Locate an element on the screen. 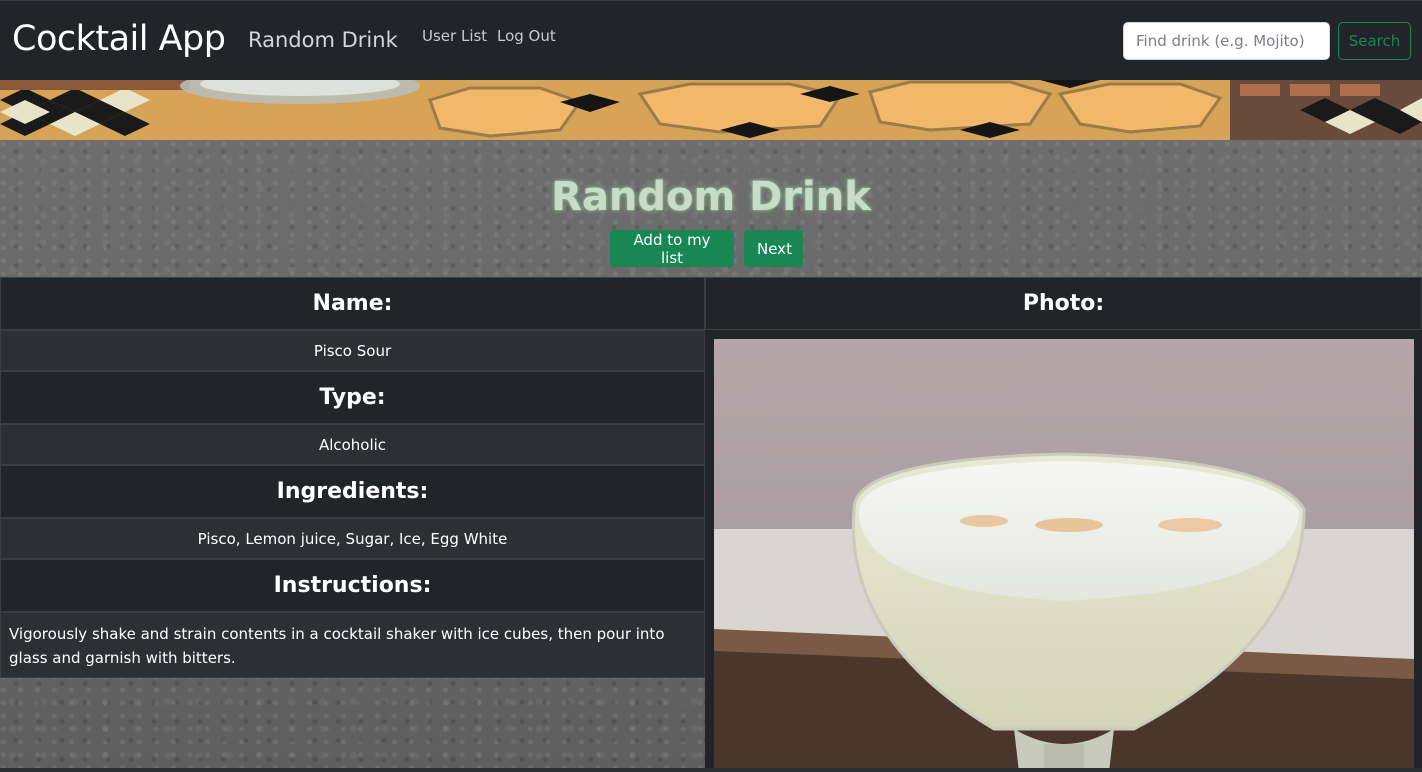 This screenshot has width=1422, height=772. tile-banner-image is located at coordinates (711, 110).